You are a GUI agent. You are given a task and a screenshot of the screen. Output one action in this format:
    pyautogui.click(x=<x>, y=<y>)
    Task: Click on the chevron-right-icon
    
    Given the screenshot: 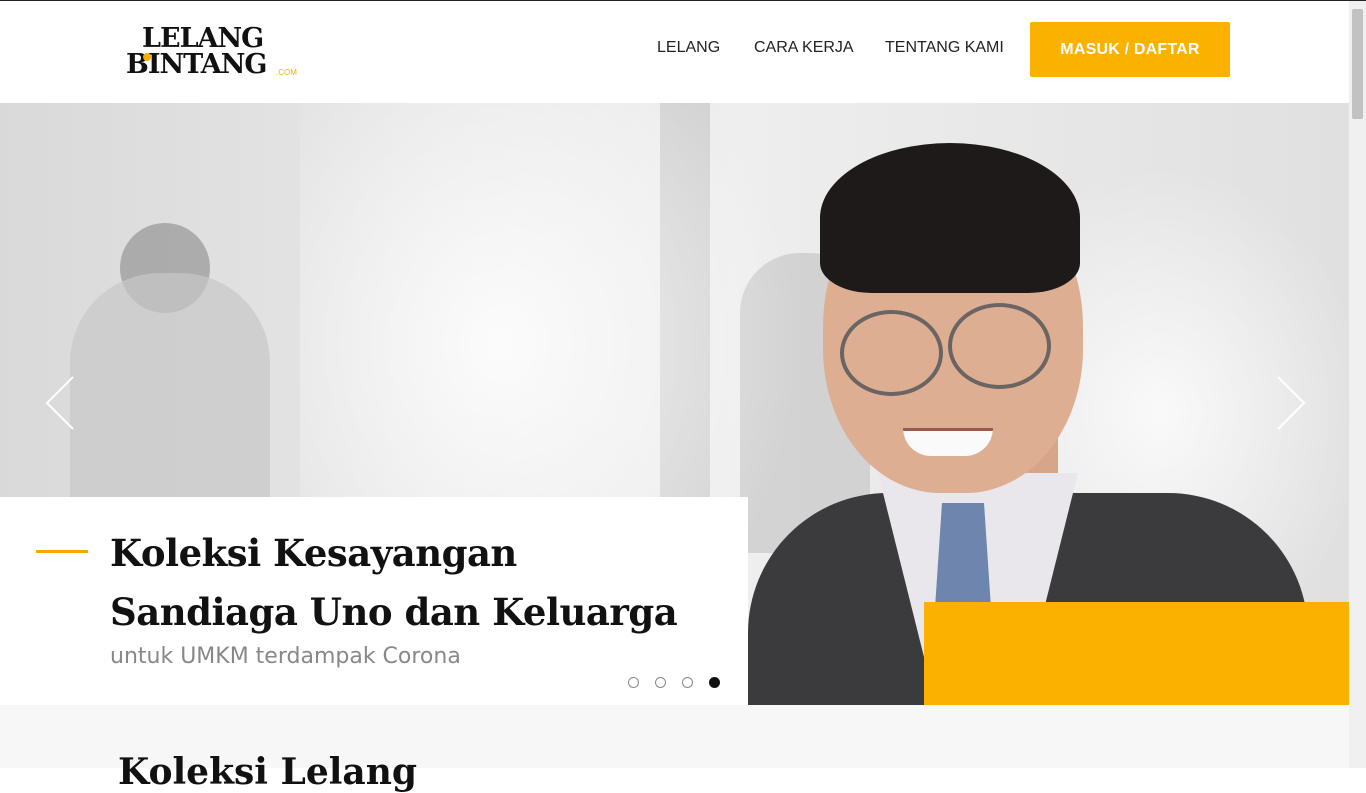 What is the action you would take?
    pyautogui.click(x=1291, y=403)
    